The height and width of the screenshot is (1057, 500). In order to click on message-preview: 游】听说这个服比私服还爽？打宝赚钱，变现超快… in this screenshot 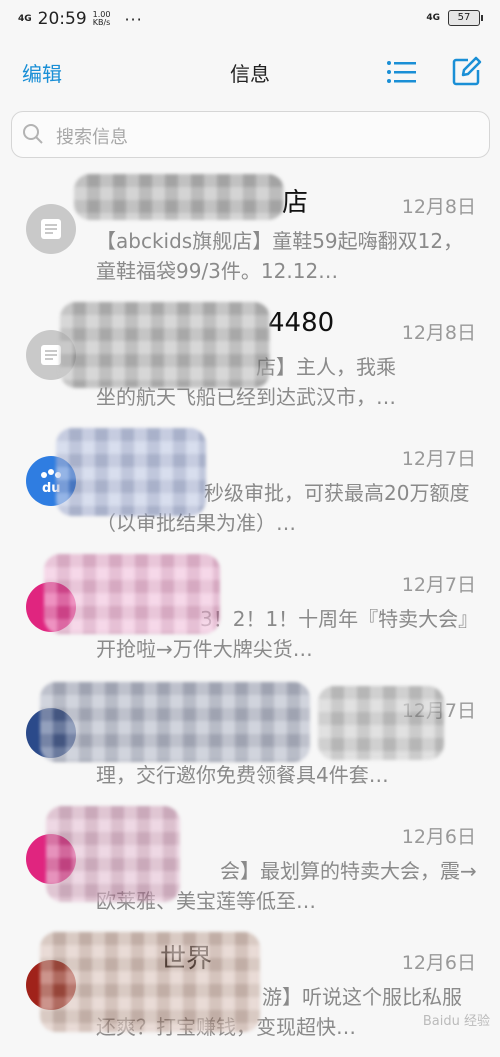, I will do `click(279, 1012)`.